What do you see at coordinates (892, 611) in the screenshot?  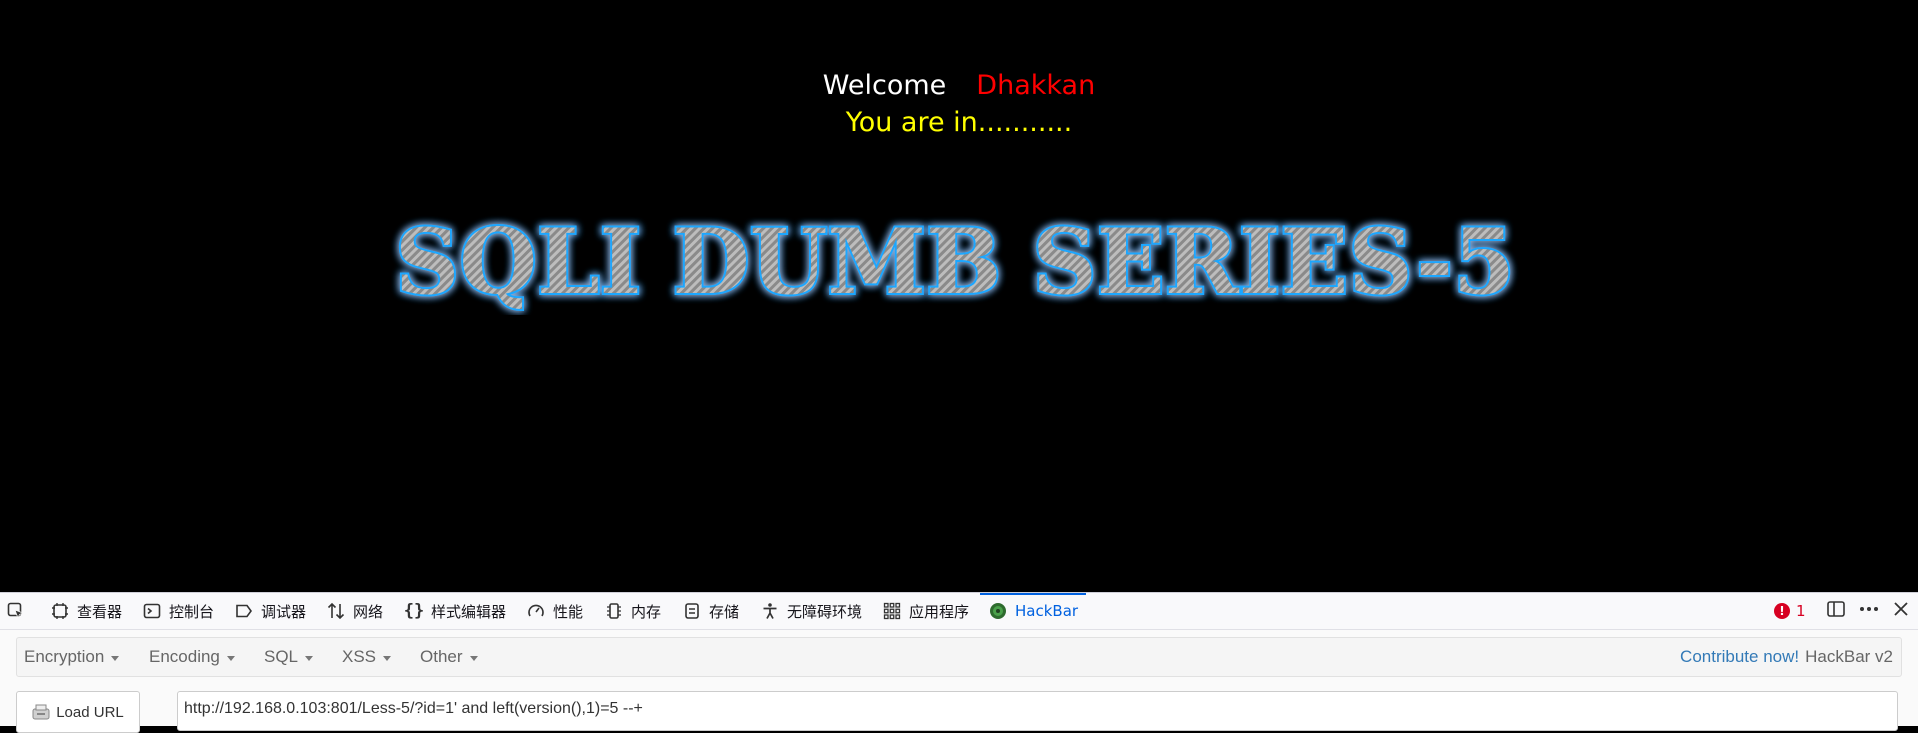 I see `application-icon` at bounding box center [892, 611].